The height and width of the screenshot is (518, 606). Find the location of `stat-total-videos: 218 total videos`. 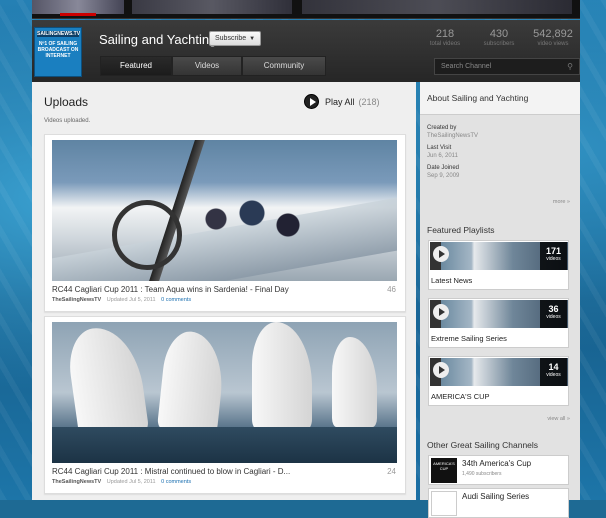

stat-total-videos: 218 total videos is located at coordinates (445, 37).